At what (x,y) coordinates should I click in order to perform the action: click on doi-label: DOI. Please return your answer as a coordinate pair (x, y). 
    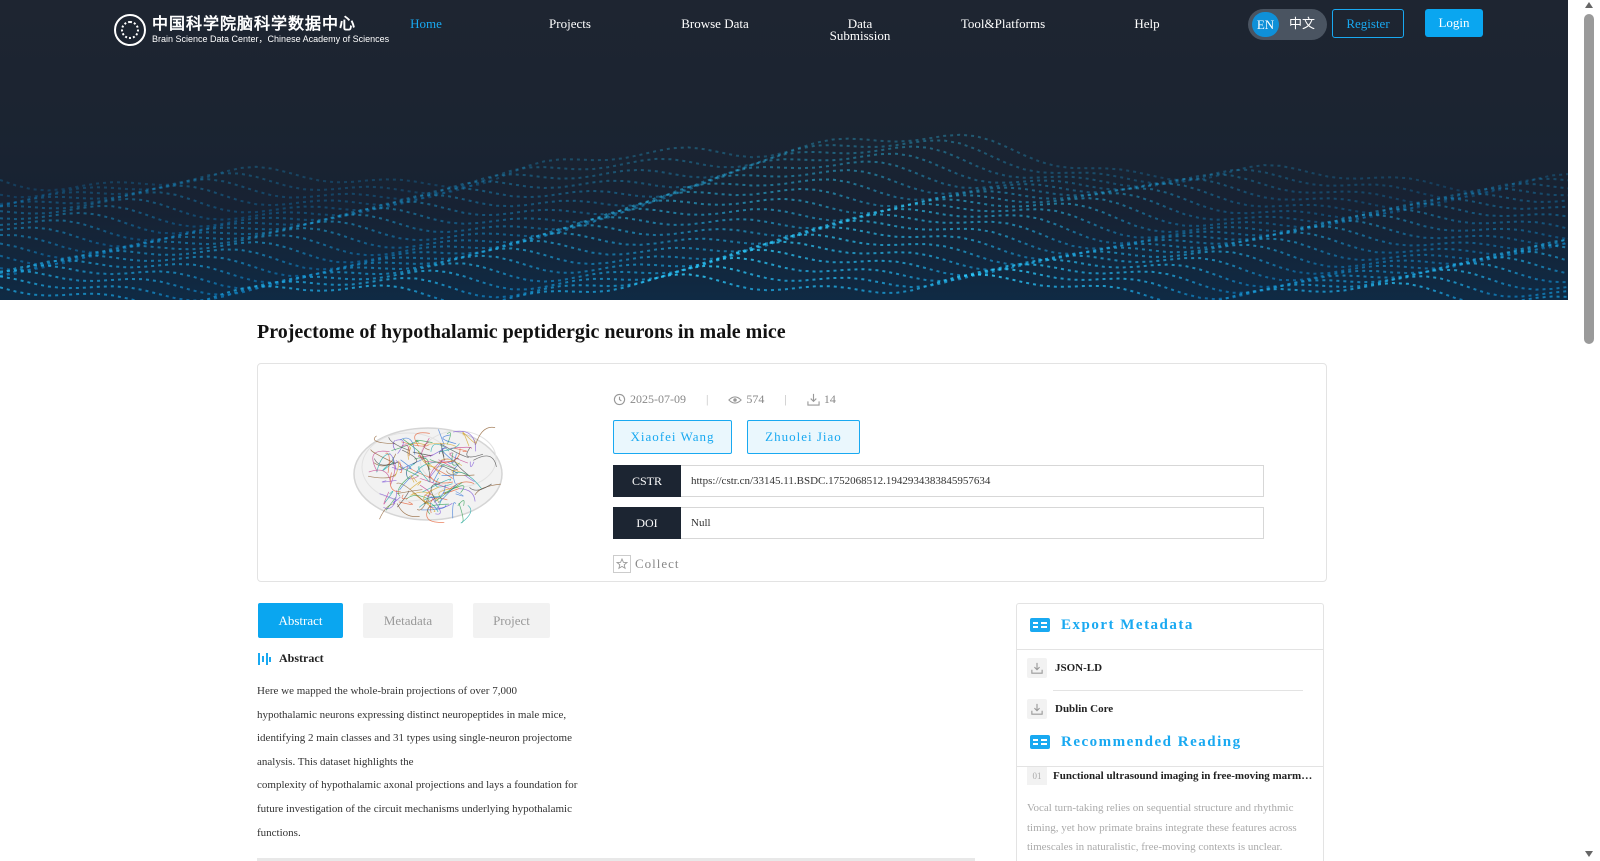
    Looking at the image, I should click on (647, 523).